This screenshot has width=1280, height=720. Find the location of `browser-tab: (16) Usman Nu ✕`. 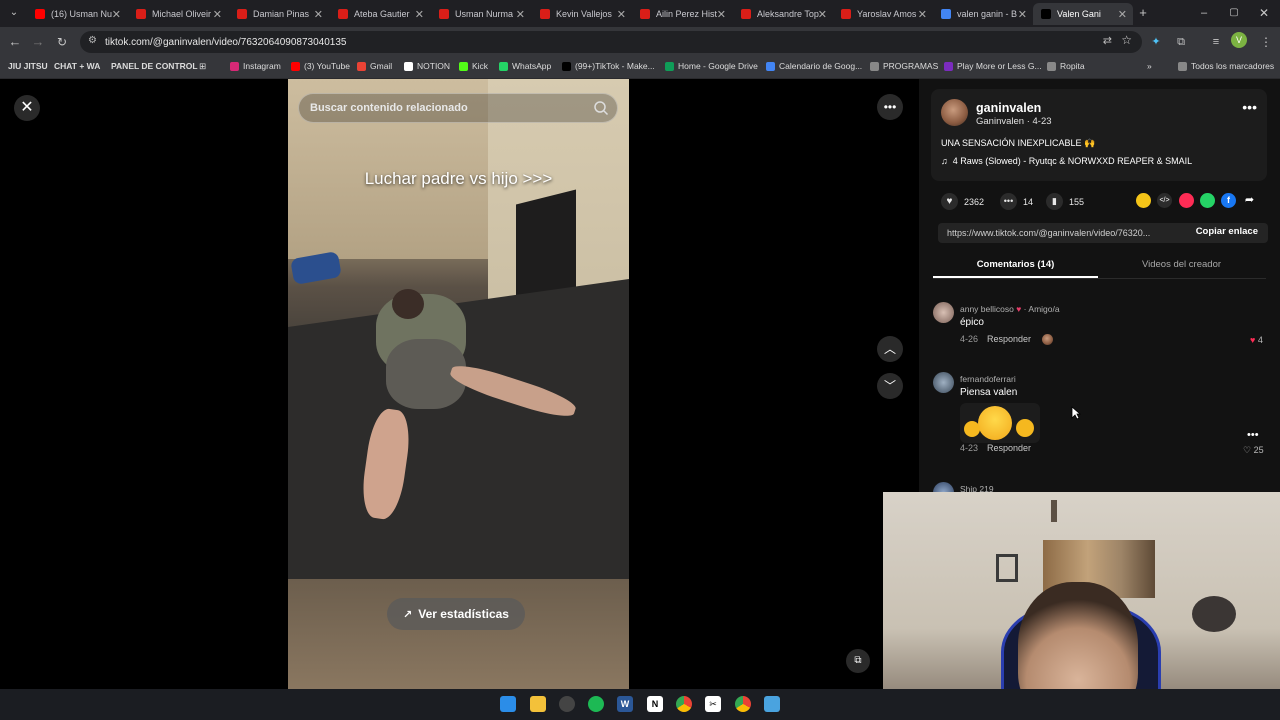

browser-tab: (16) Usman Nu ✕ is located at coordinates (77, 14).